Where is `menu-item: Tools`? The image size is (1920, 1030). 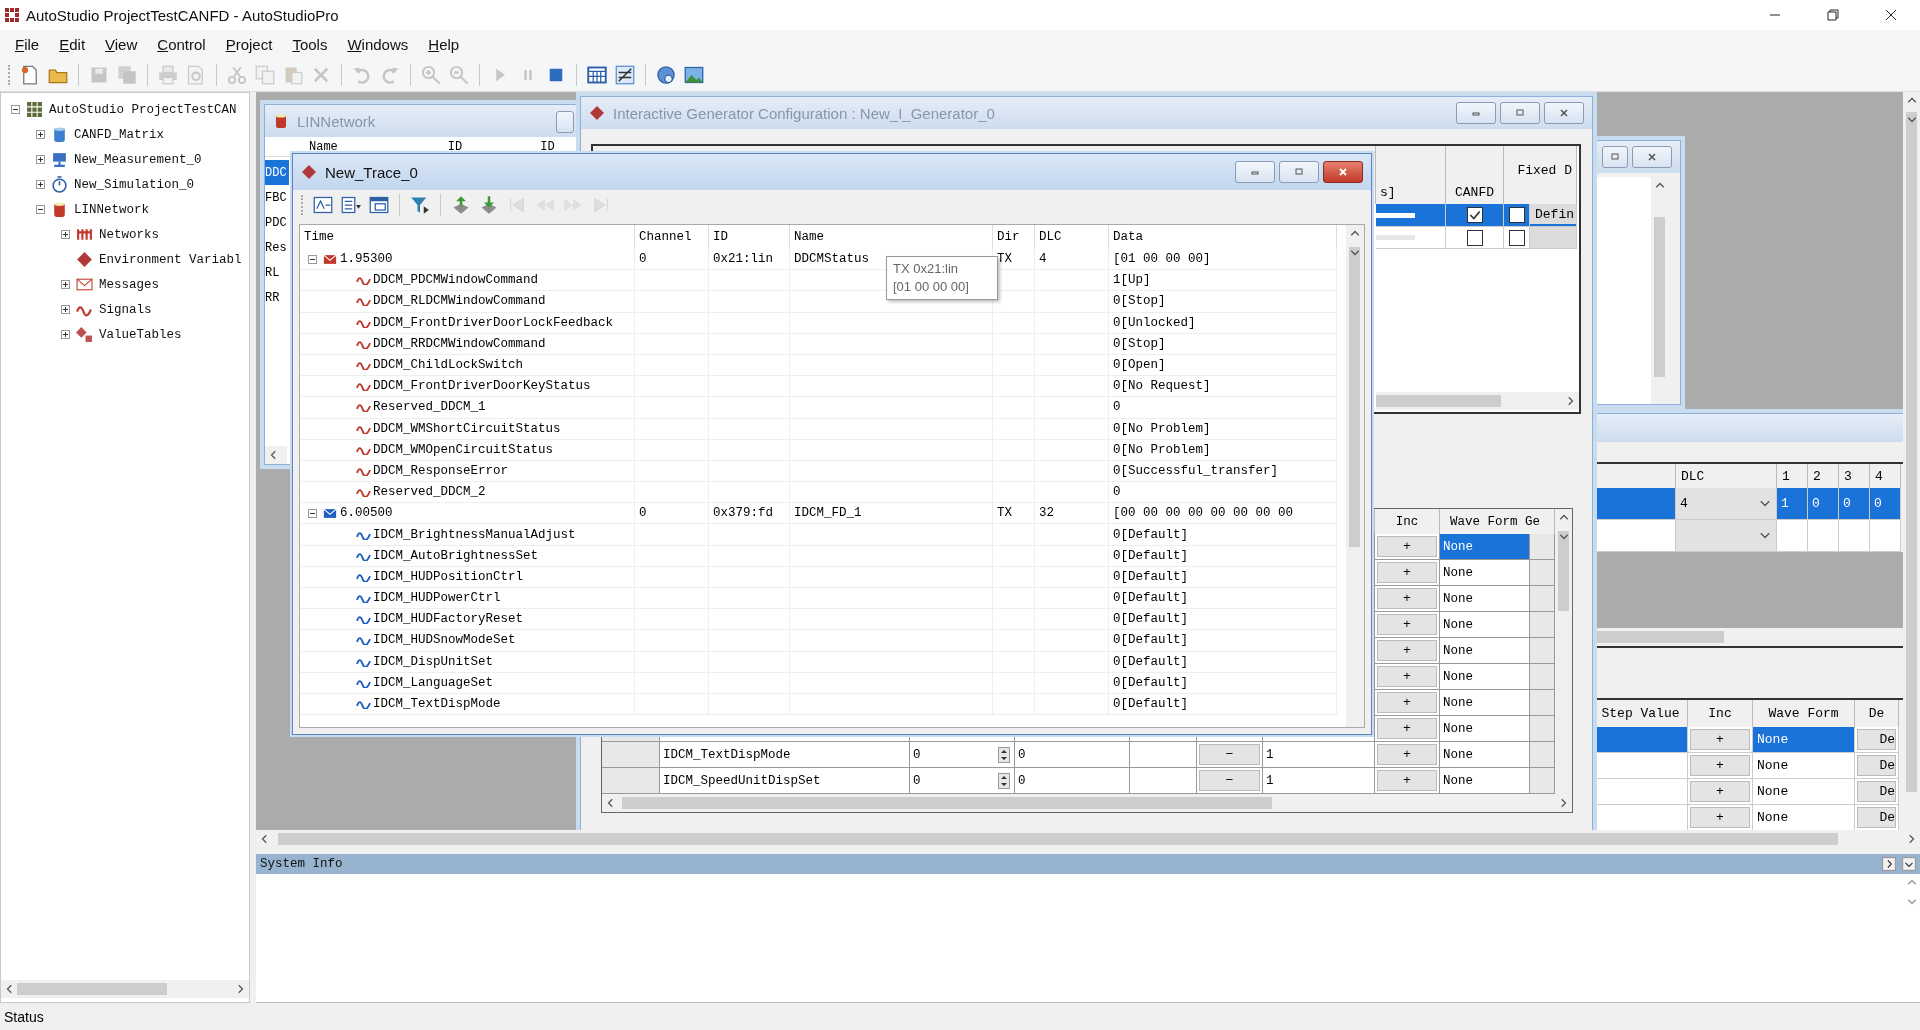
menu-item: Tools is located at coordinates (310, 44).